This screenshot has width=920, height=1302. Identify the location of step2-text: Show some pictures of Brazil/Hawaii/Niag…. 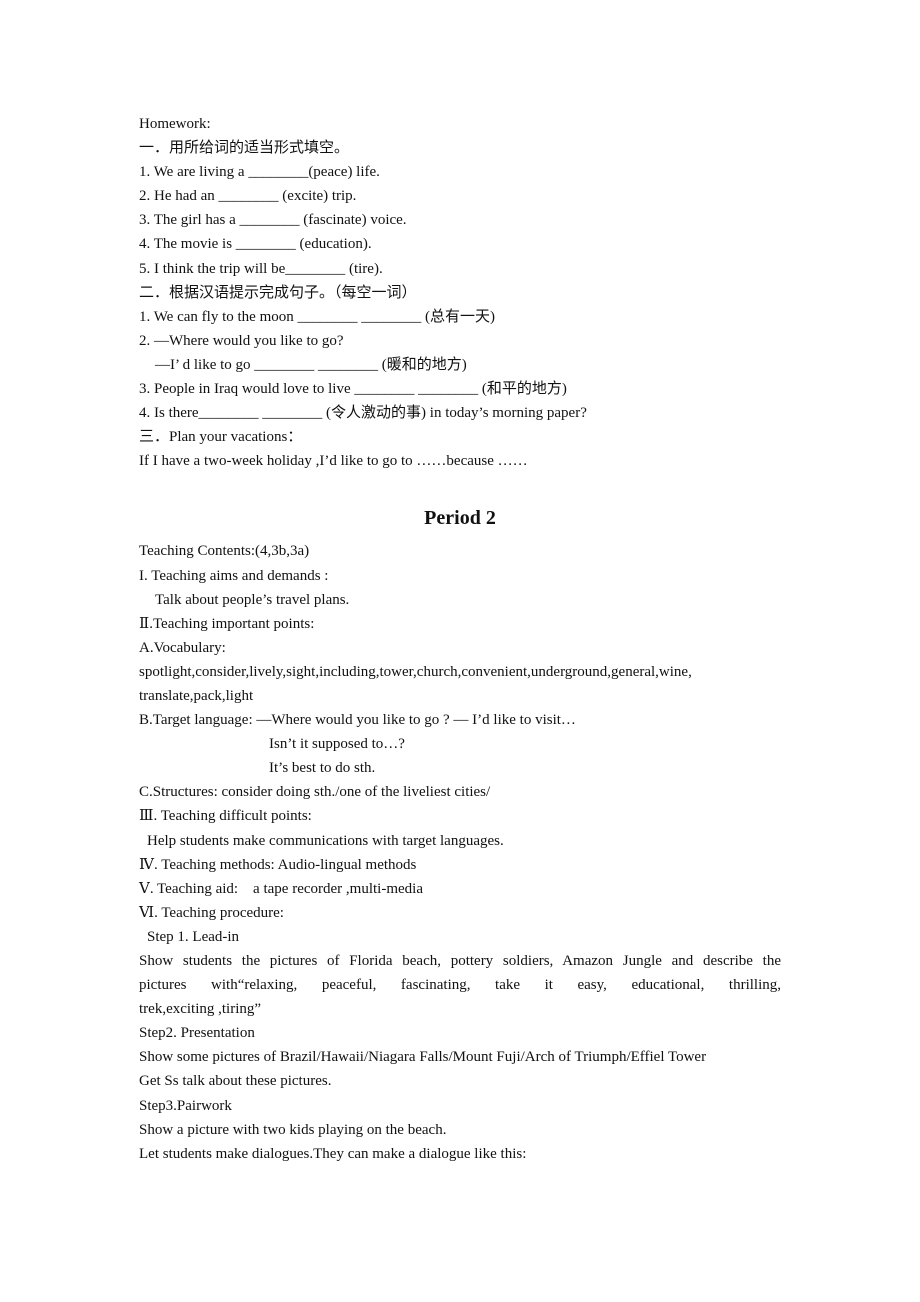
(423, 1057).